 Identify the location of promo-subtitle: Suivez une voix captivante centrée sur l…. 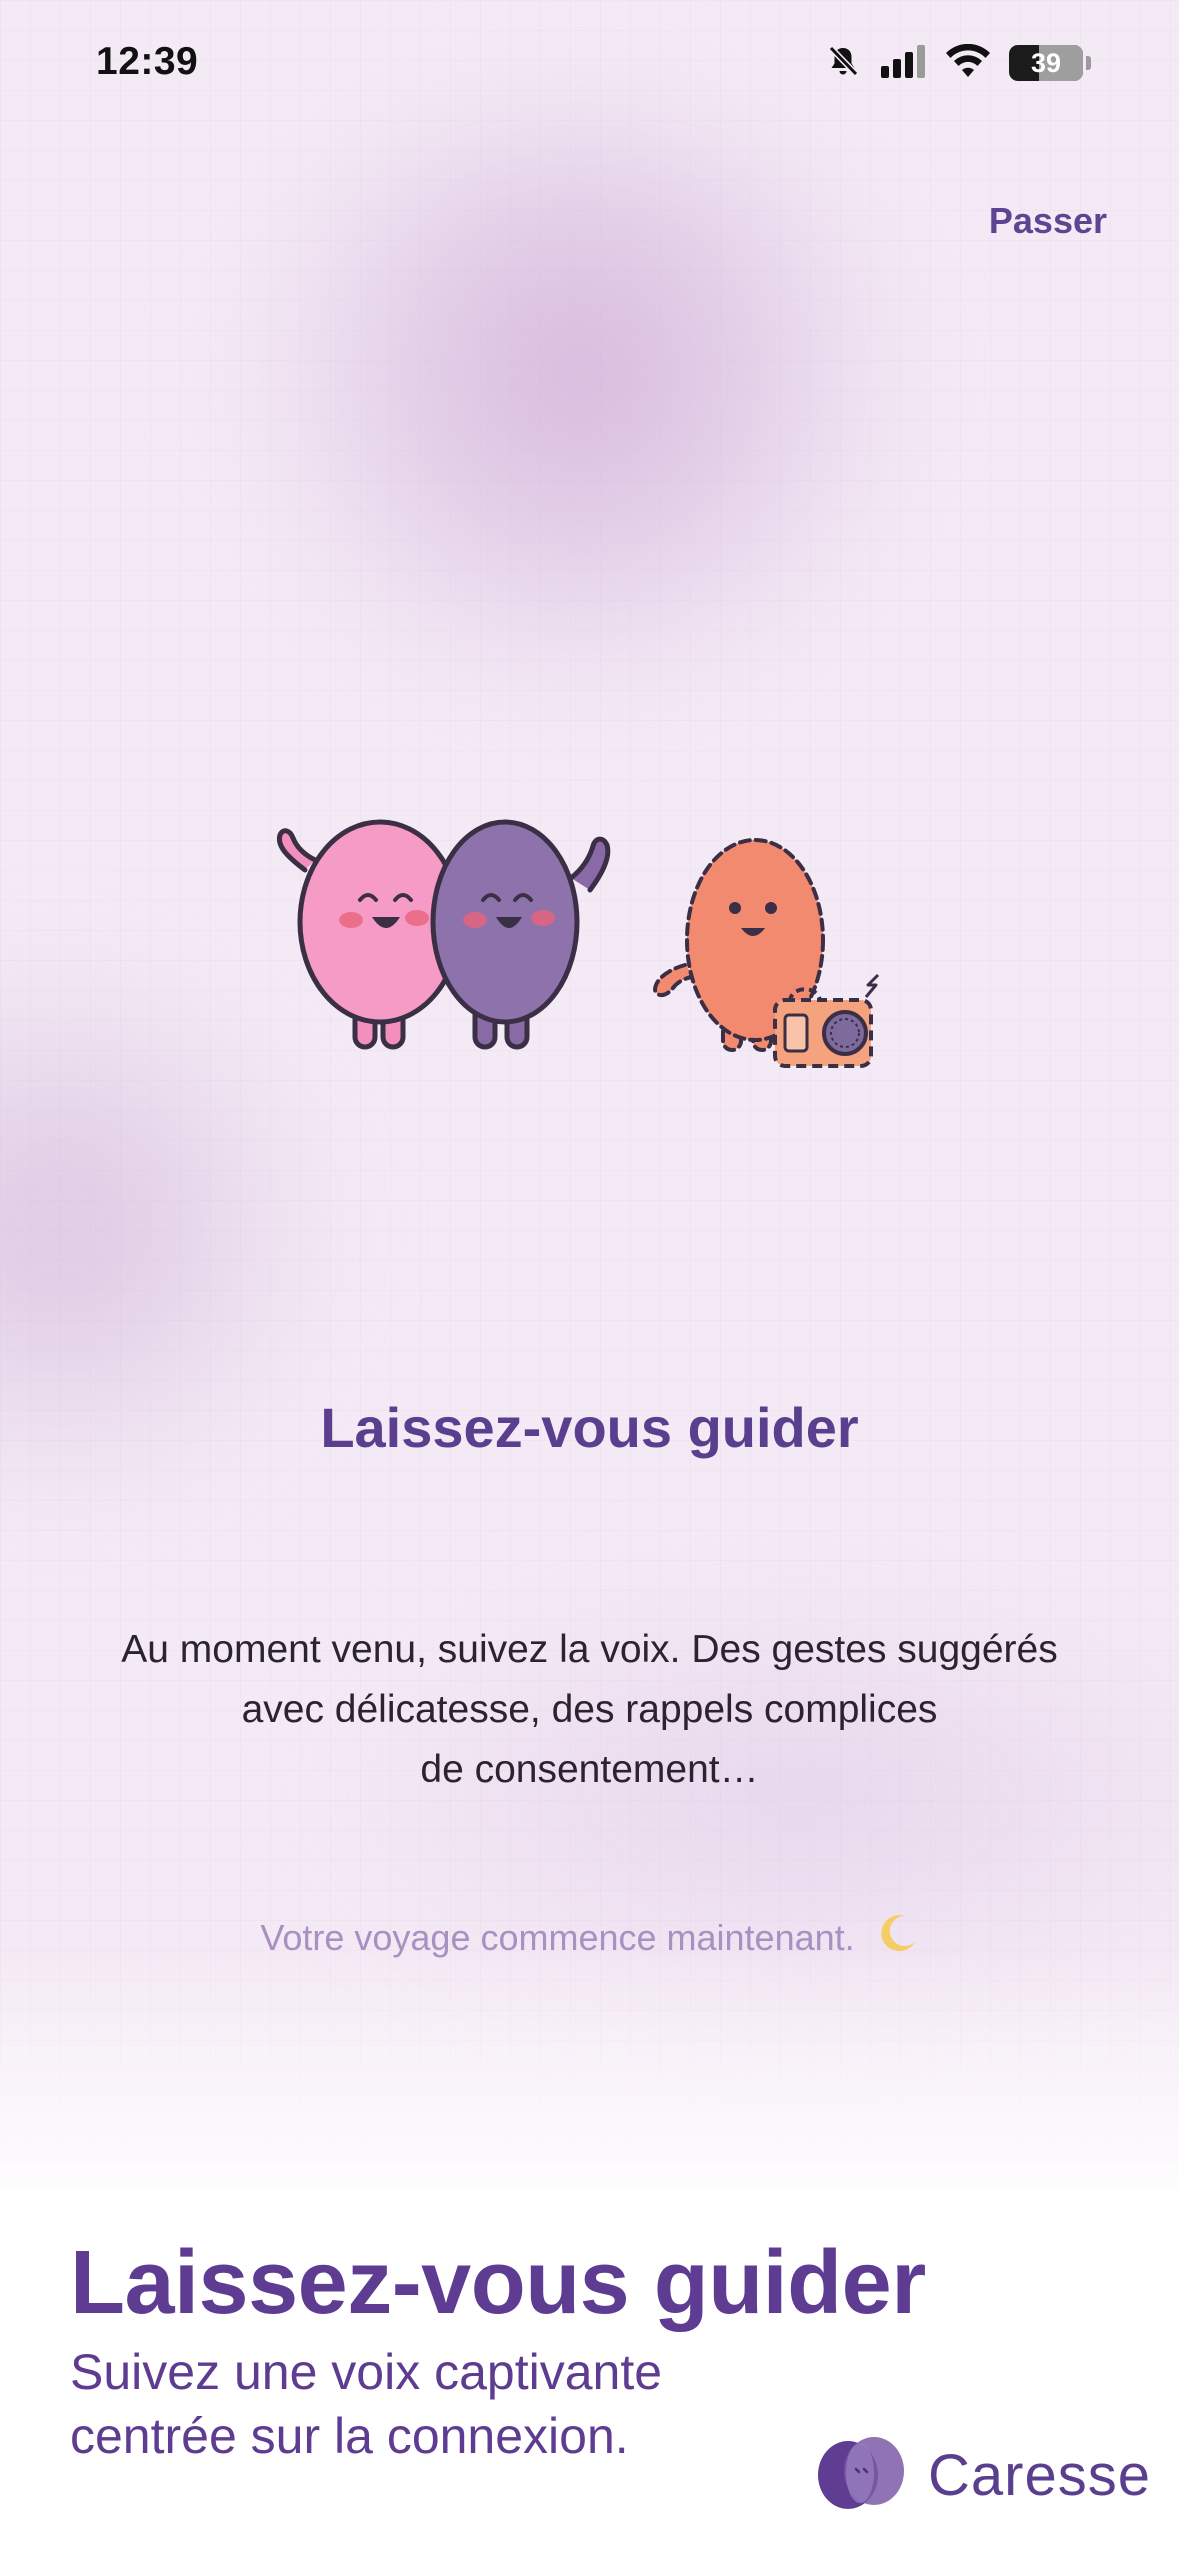
(366, 2404).